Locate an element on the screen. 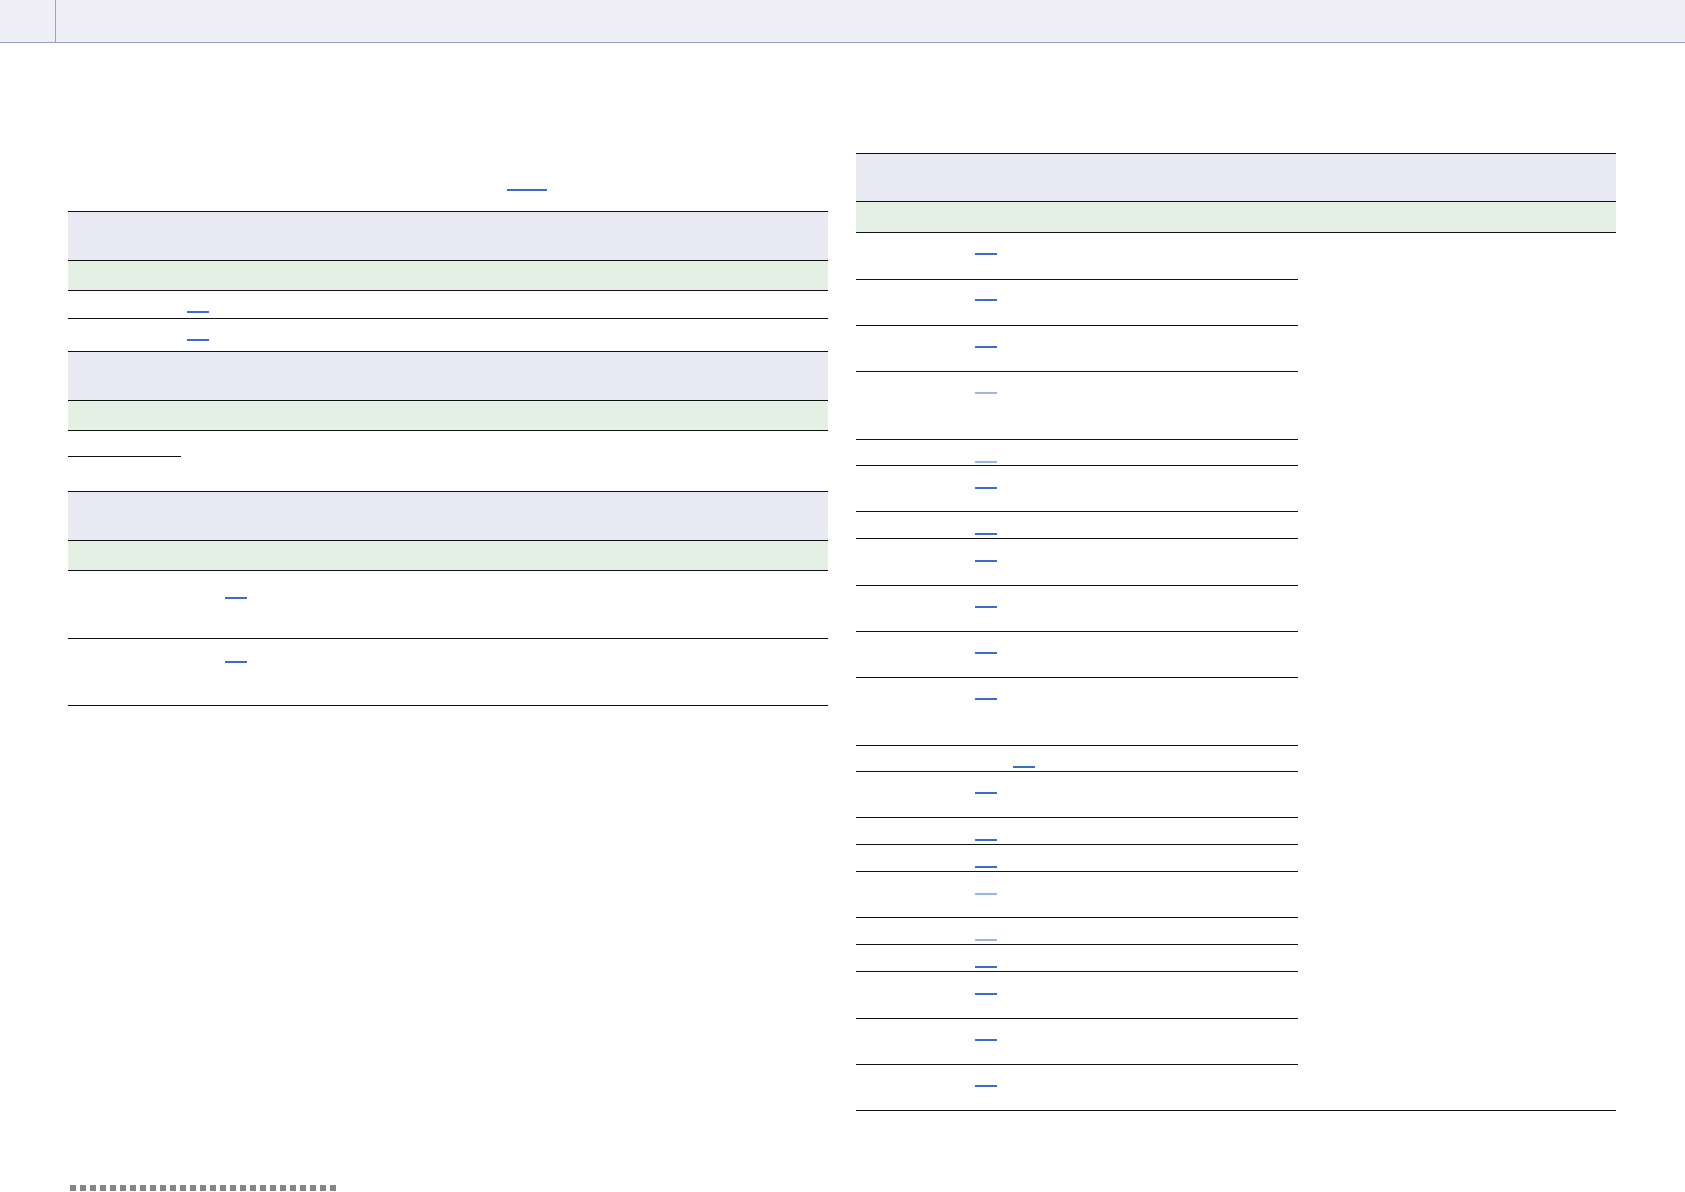  chapter-tab is located at coordinates (28, 21).